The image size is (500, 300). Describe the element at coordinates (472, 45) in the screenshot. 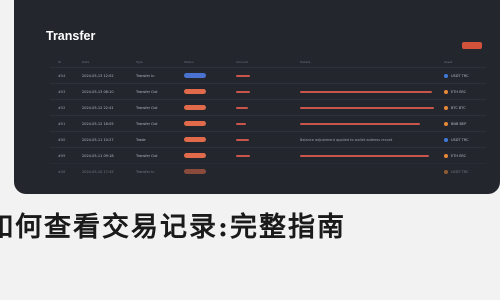

I see `action-button` at that location.